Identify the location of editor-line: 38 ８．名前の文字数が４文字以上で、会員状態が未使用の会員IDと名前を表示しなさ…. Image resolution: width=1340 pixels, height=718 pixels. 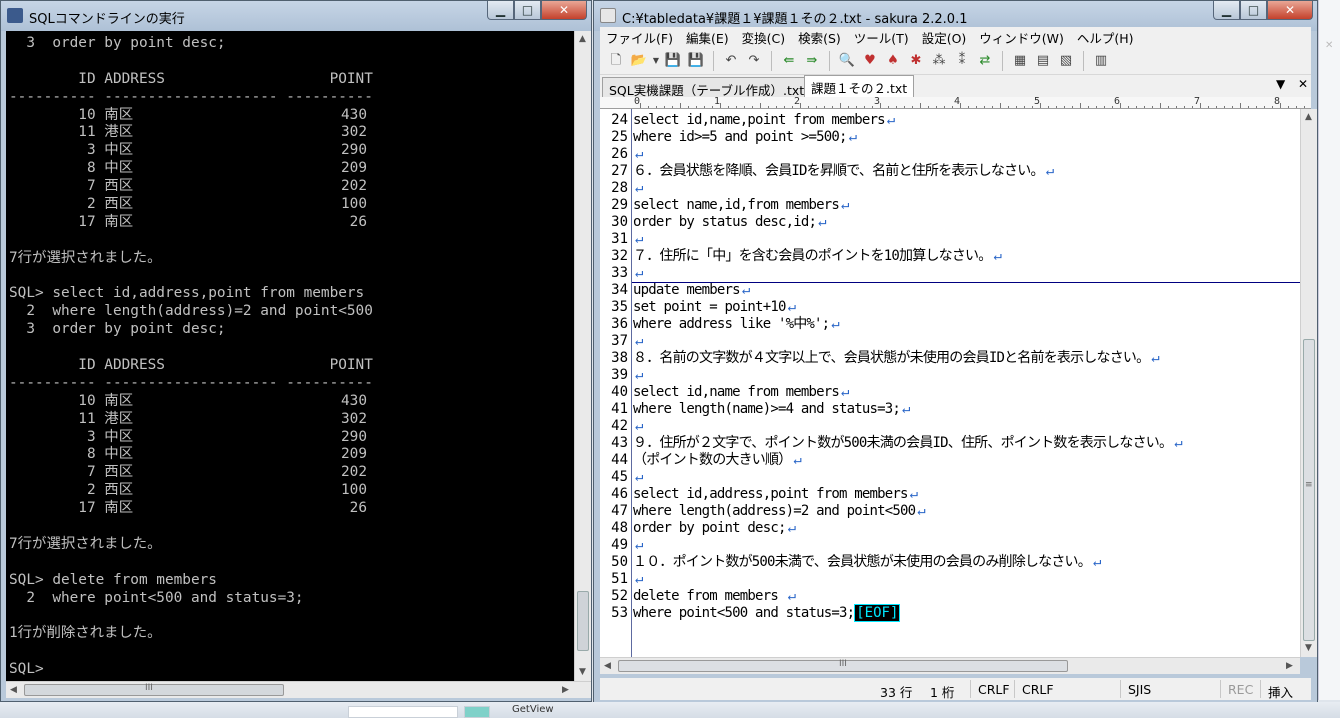
(950, 358).